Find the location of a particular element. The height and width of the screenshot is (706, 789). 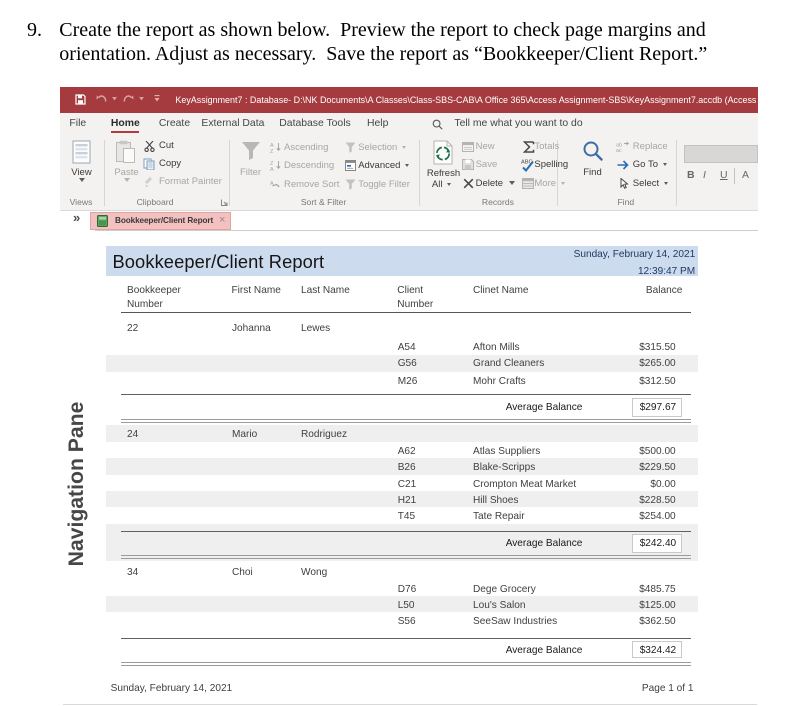

svg-text: A is located at coordinates (272, 169).